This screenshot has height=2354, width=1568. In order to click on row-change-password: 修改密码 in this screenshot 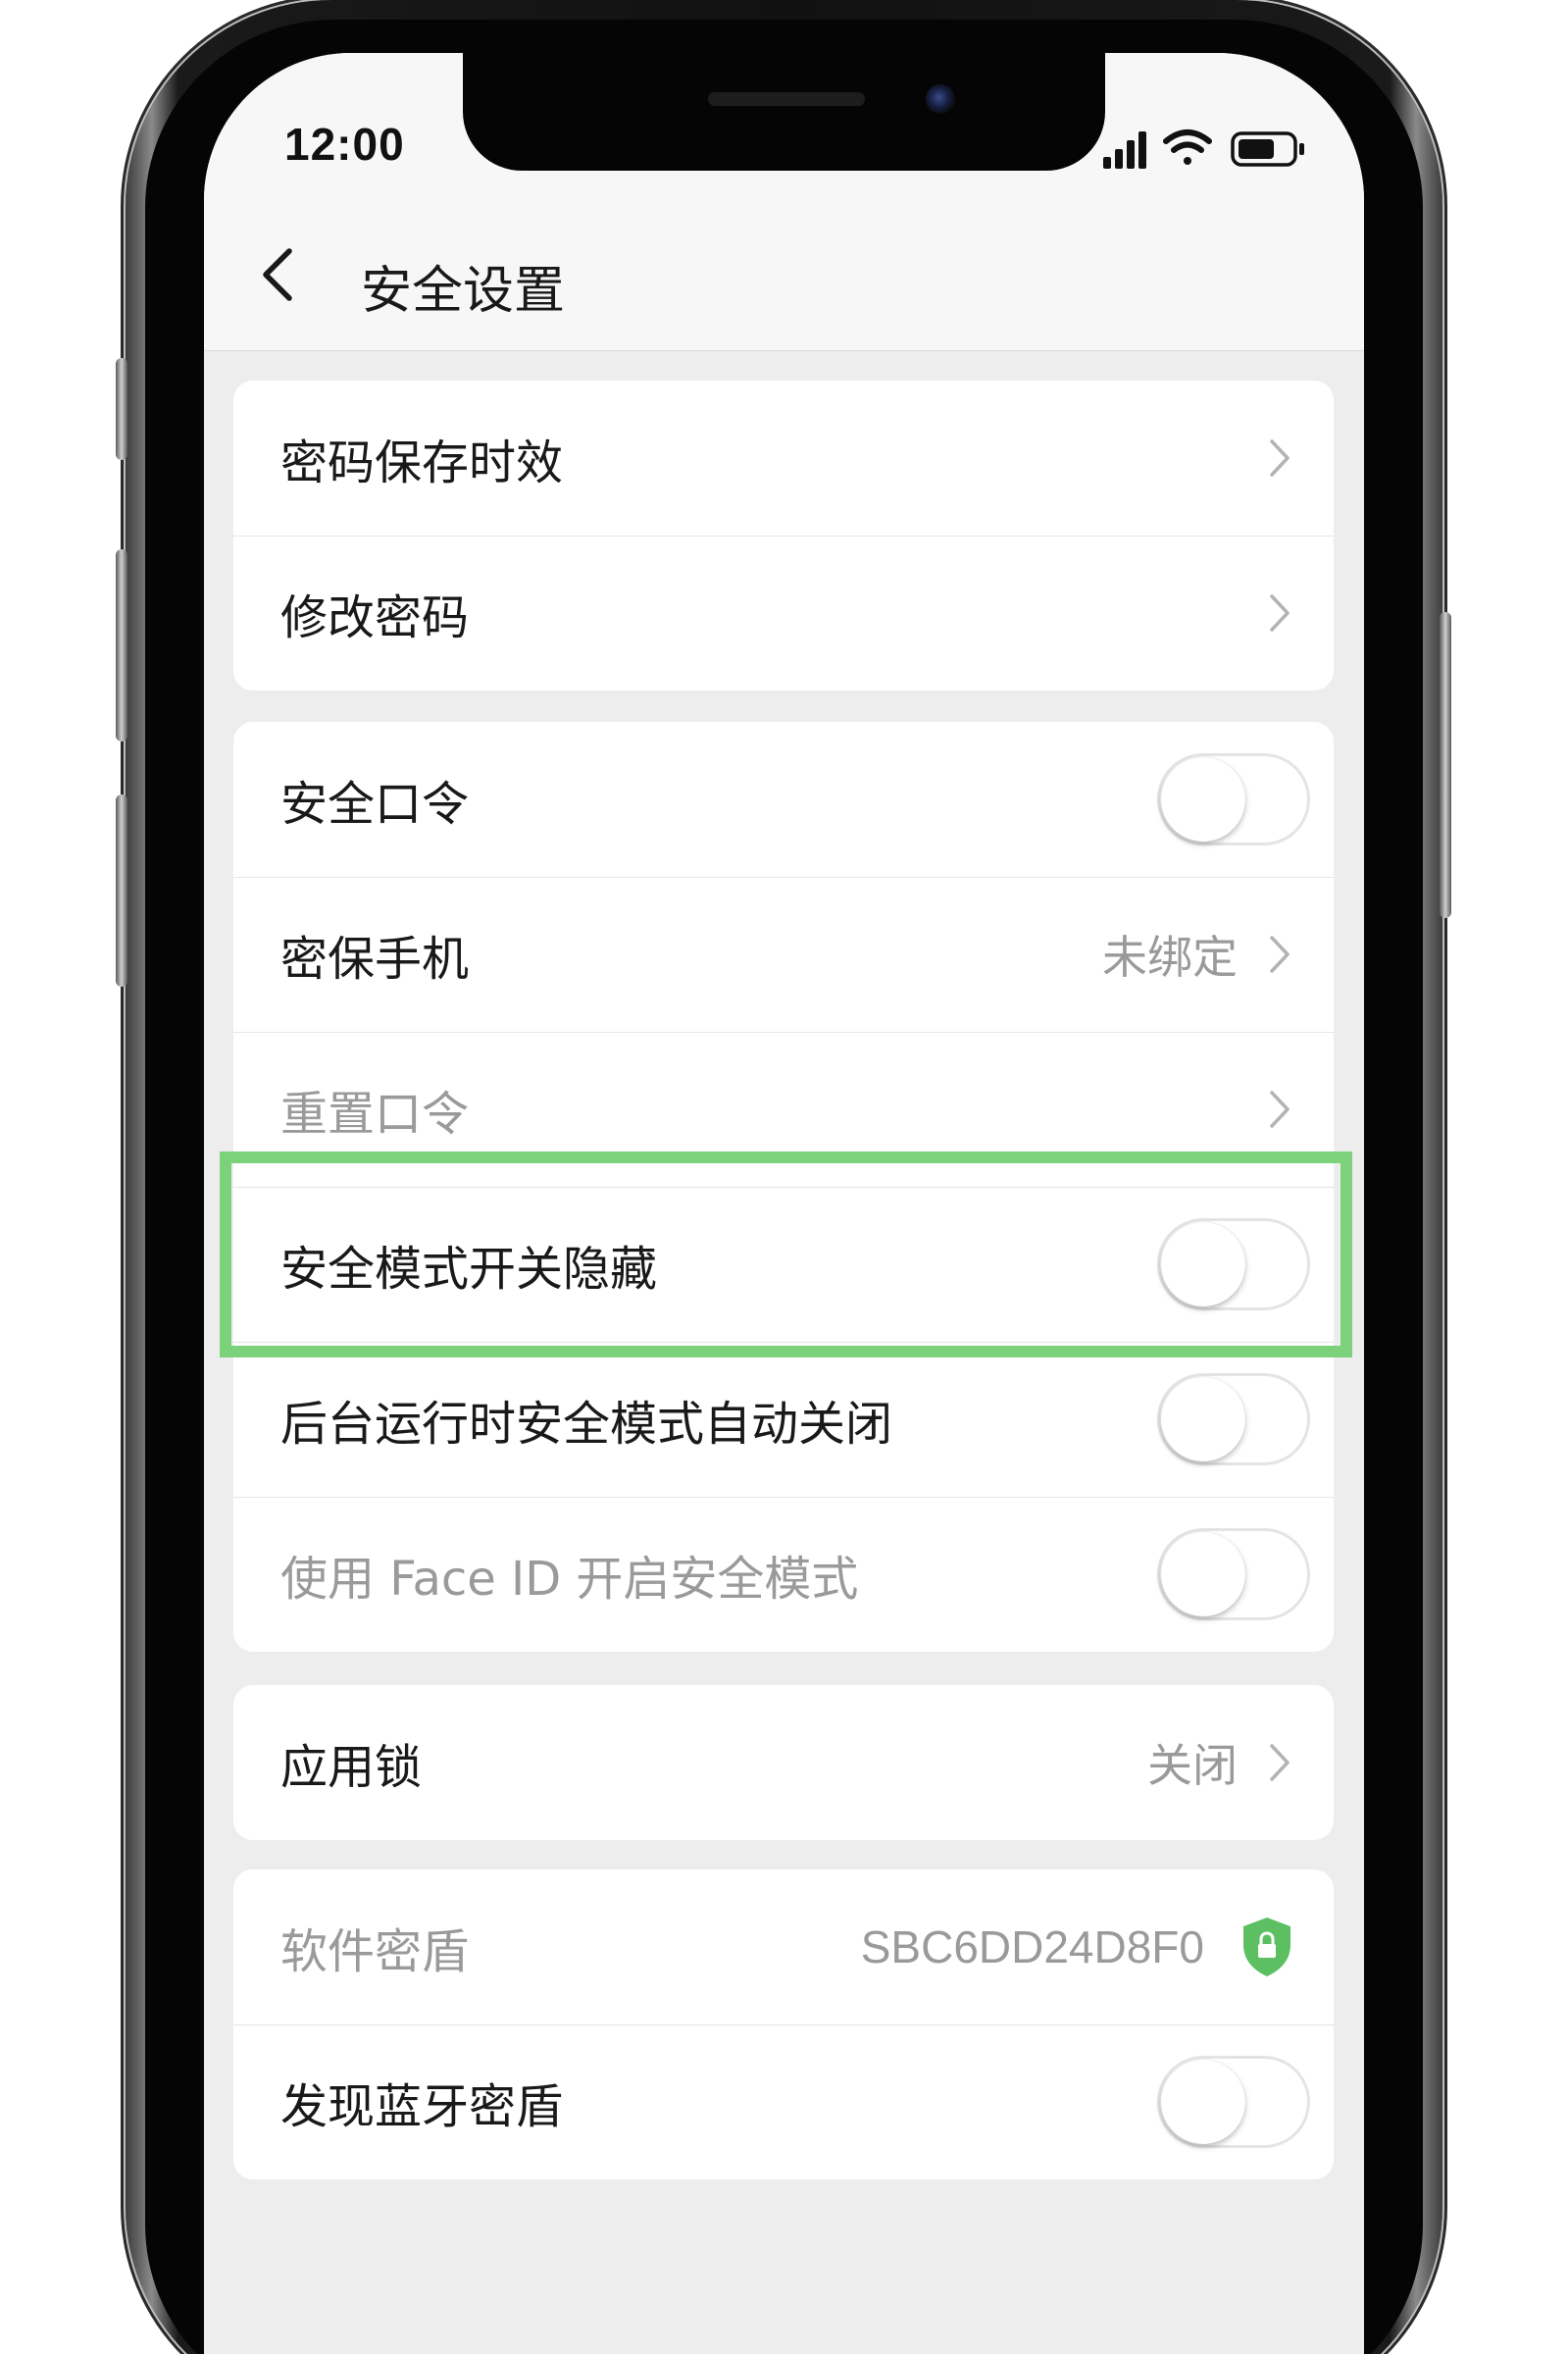, I will do `click(783, 614)`.